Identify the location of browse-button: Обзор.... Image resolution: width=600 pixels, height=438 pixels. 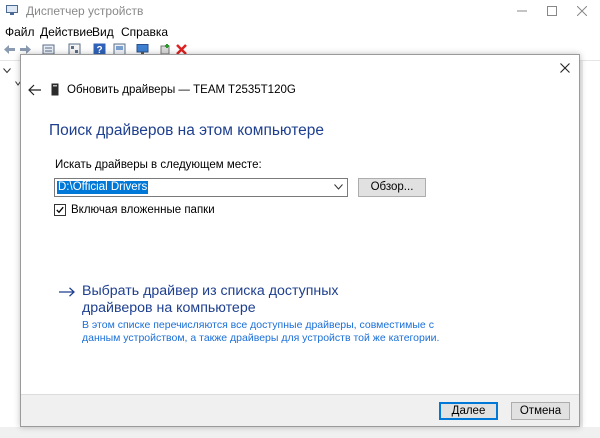
(392, 187).